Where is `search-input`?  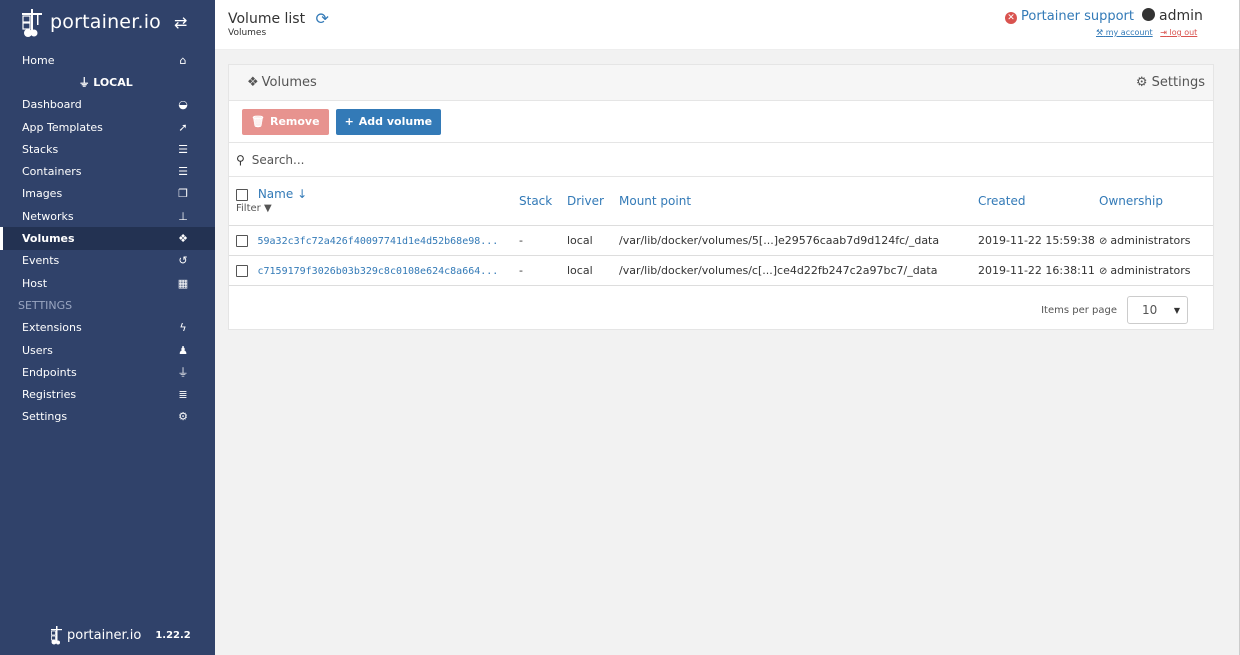 search-input is located at coordinates (601, 159).